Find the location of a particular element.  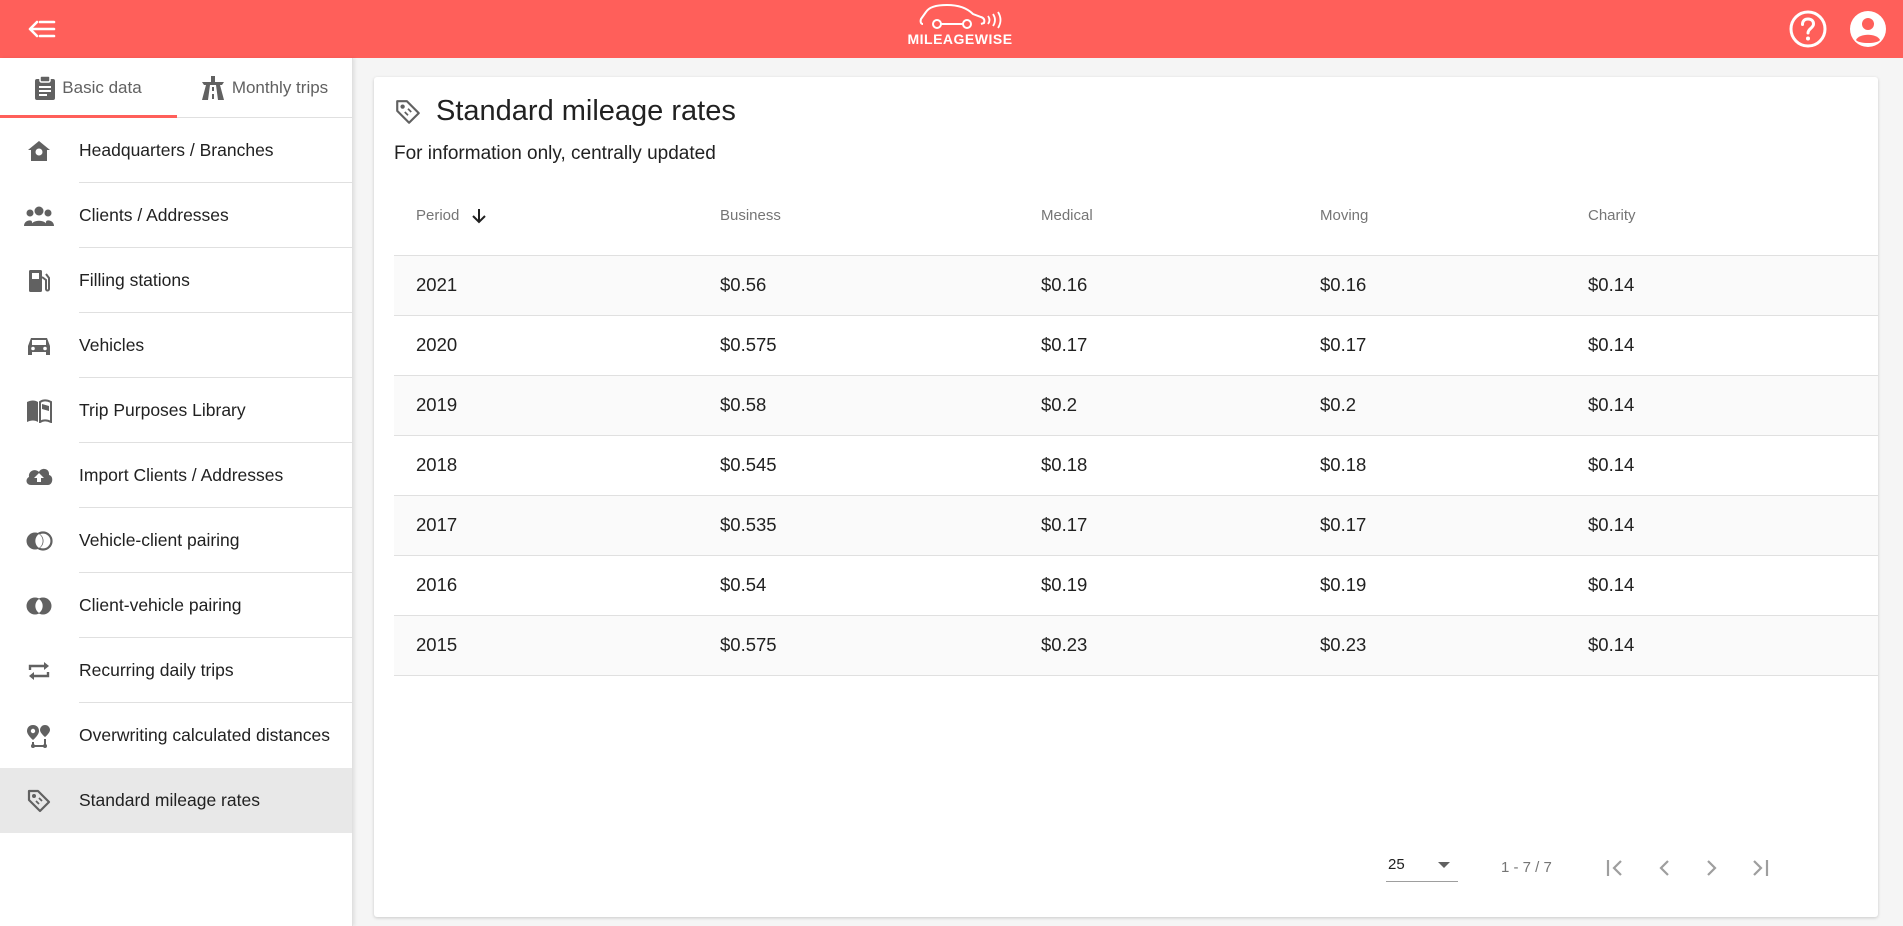

chevron-right-icon is located at coordinates (1712, 868).